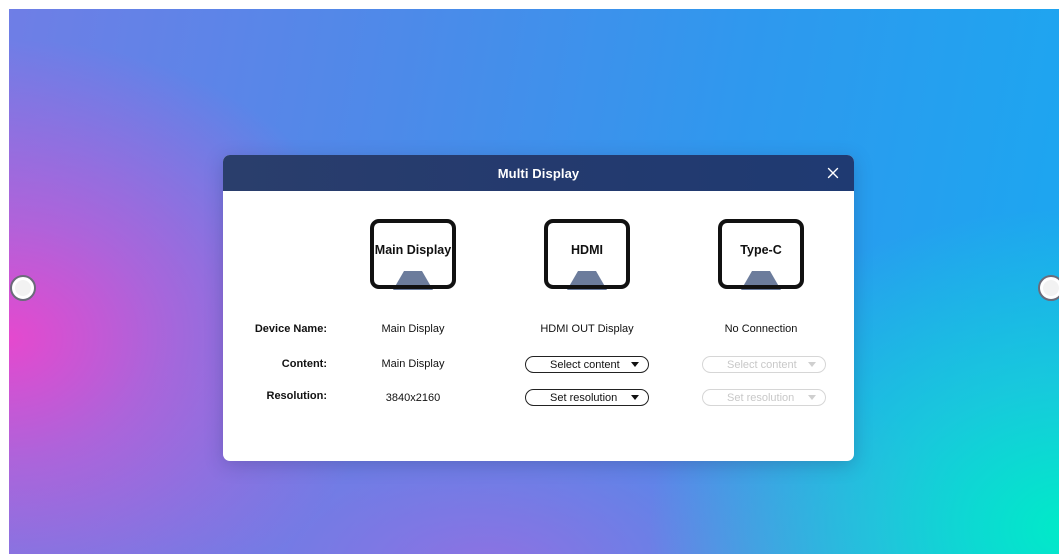  Describe the element at coordinates (297, 396) in the screenshot. I see `resolution-label: Resolution:` at that location.